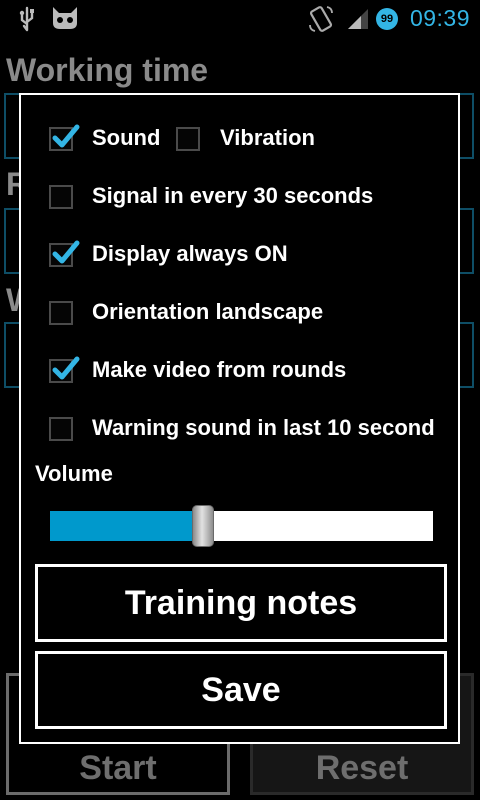 This screenshot has width=480, height=800. Describe the element at coordinates (358, 19) in the screenshot. I see `signal-strength-icon` at that location.